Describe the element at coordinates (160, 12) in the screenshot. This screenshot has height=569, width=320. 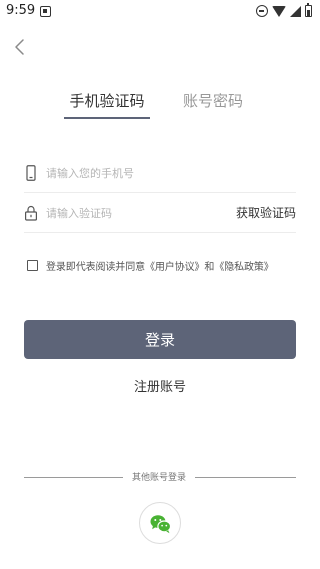
I see `status-bar: 9:59` at that location.